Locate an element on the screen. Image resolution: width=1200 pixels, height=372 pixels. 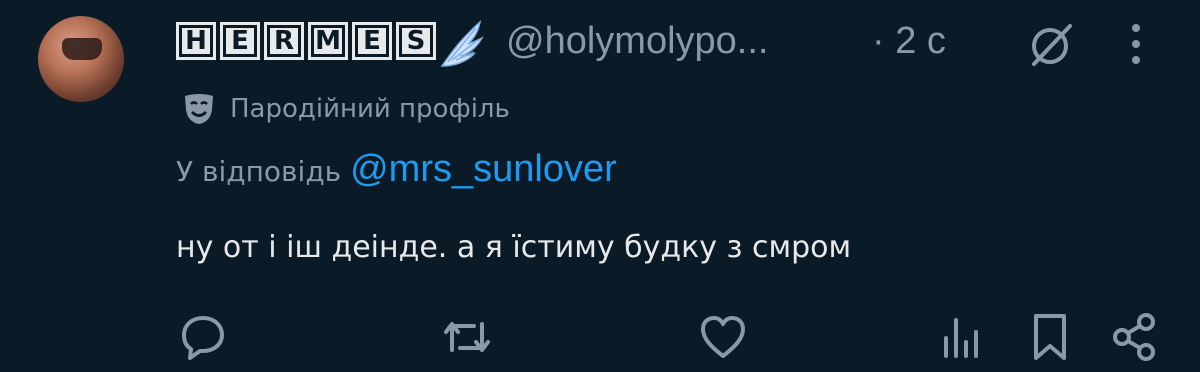
reply-context: У відповідь @mrs_sunlover is located at coordinates (396, 169).